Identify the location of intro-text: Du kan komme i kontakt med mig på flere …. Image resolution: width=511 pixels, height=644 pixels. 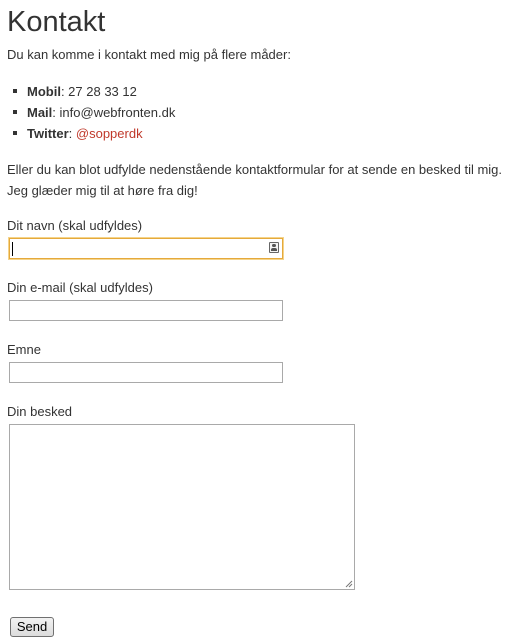
(149, 54).